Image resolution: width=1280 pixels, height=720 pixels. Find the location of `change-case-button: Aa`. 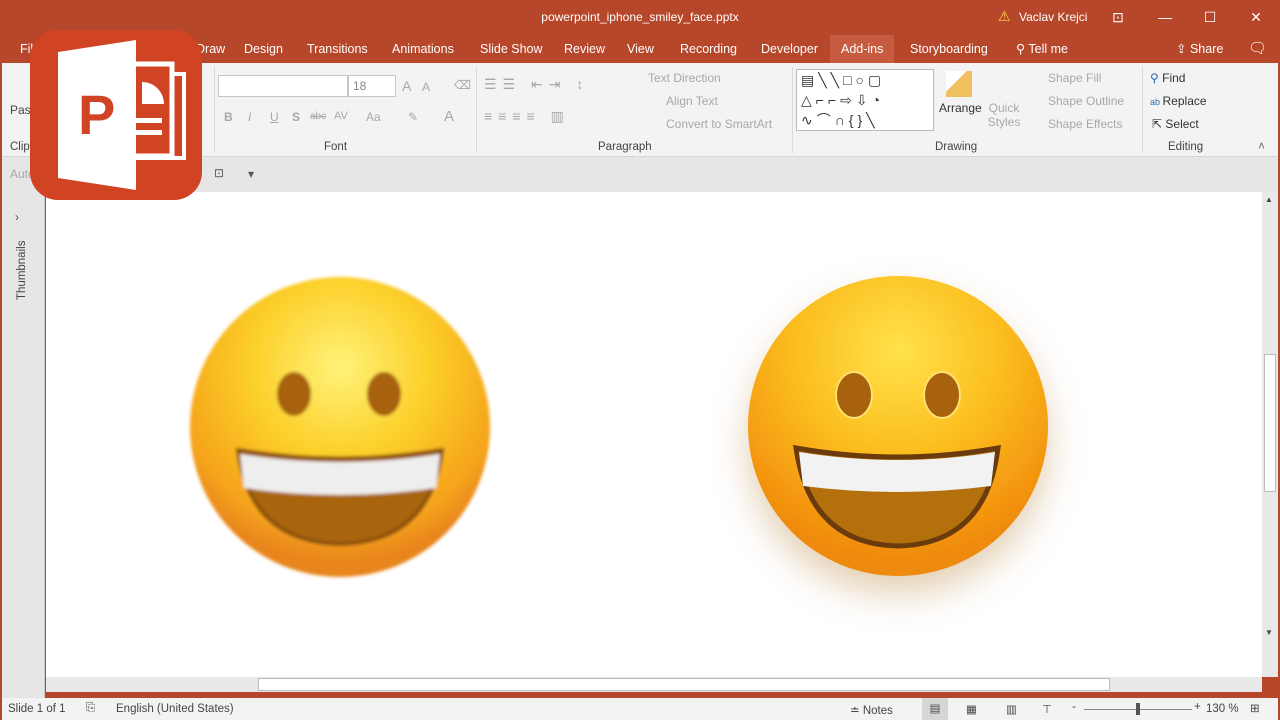

change-case-button: Aa is located at coordinates (373, 117).